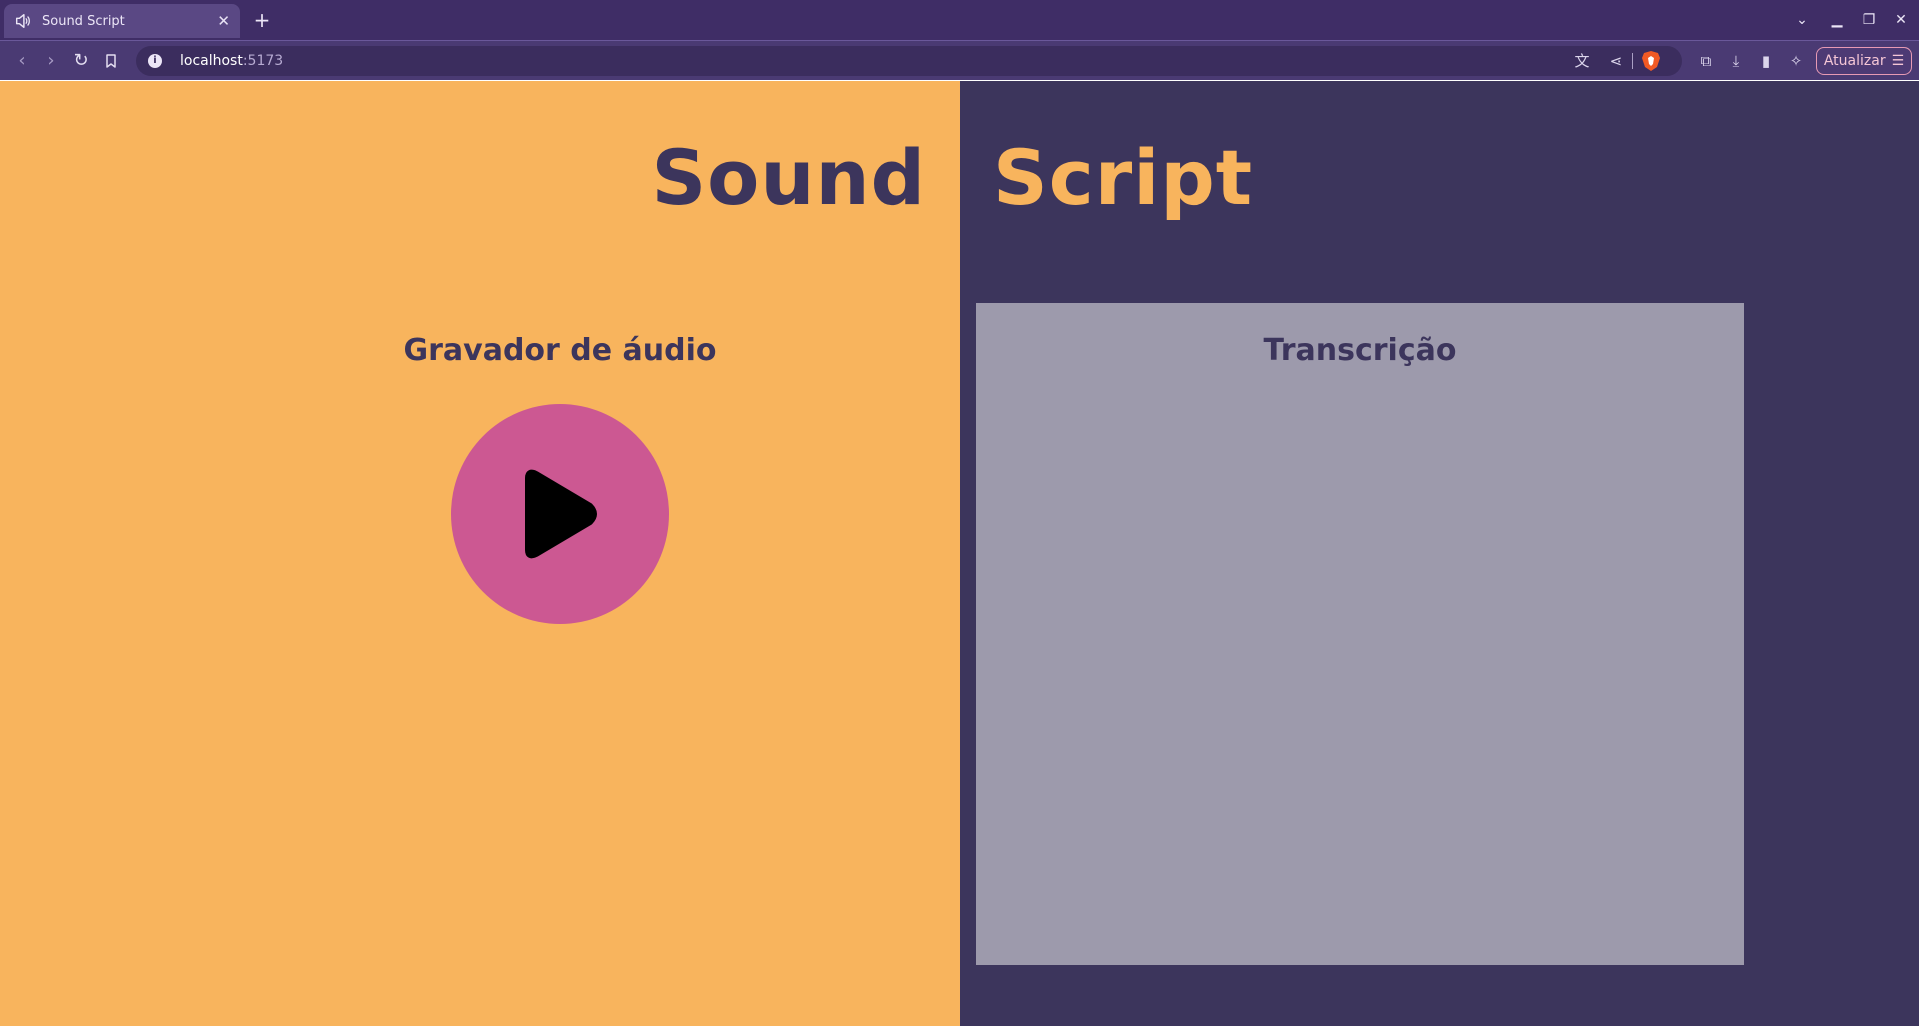 The image size is (1919, 1026). I want to click on url-divider, so click(1632, 61).